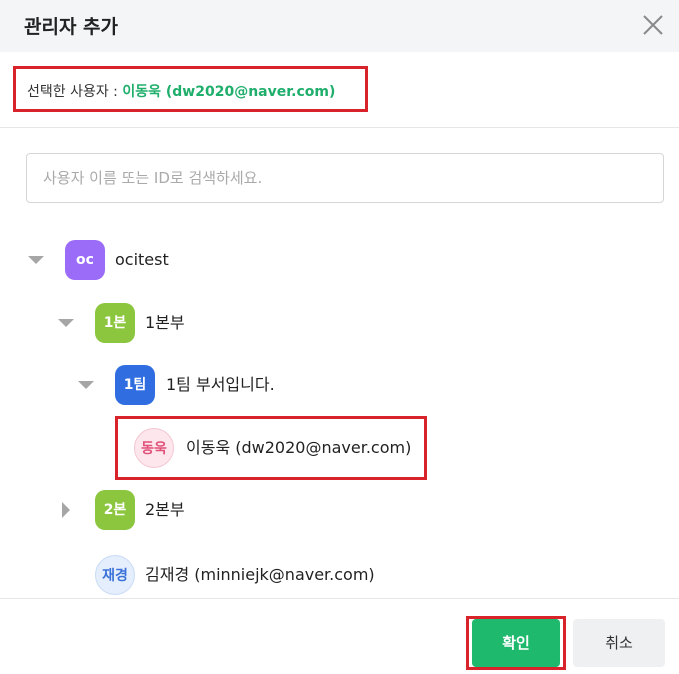  I want to click on user-label: 이동욱 (dw2020@naver.com), so click(299, 447).